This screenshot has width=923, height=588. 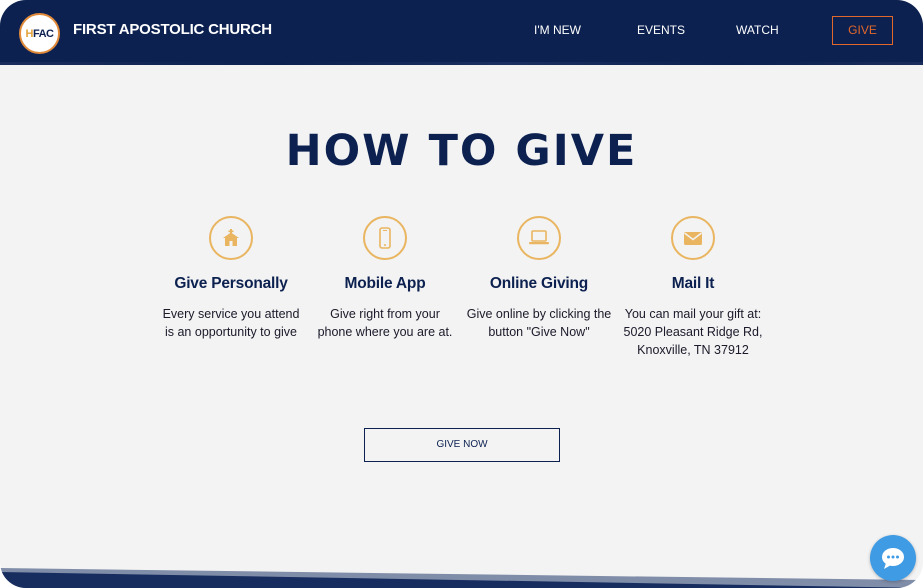 I want to click on nav-im-new: I'M NEW, so click(x=557, y=30).